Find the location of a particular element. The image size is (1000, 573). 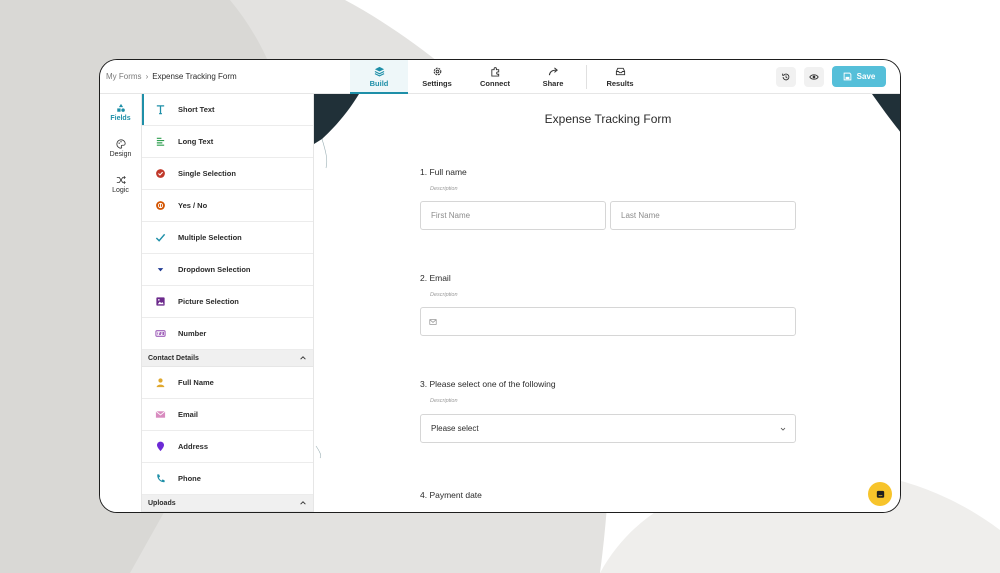

field-yes-no: Yes / No is located at coordinates (227, 206).